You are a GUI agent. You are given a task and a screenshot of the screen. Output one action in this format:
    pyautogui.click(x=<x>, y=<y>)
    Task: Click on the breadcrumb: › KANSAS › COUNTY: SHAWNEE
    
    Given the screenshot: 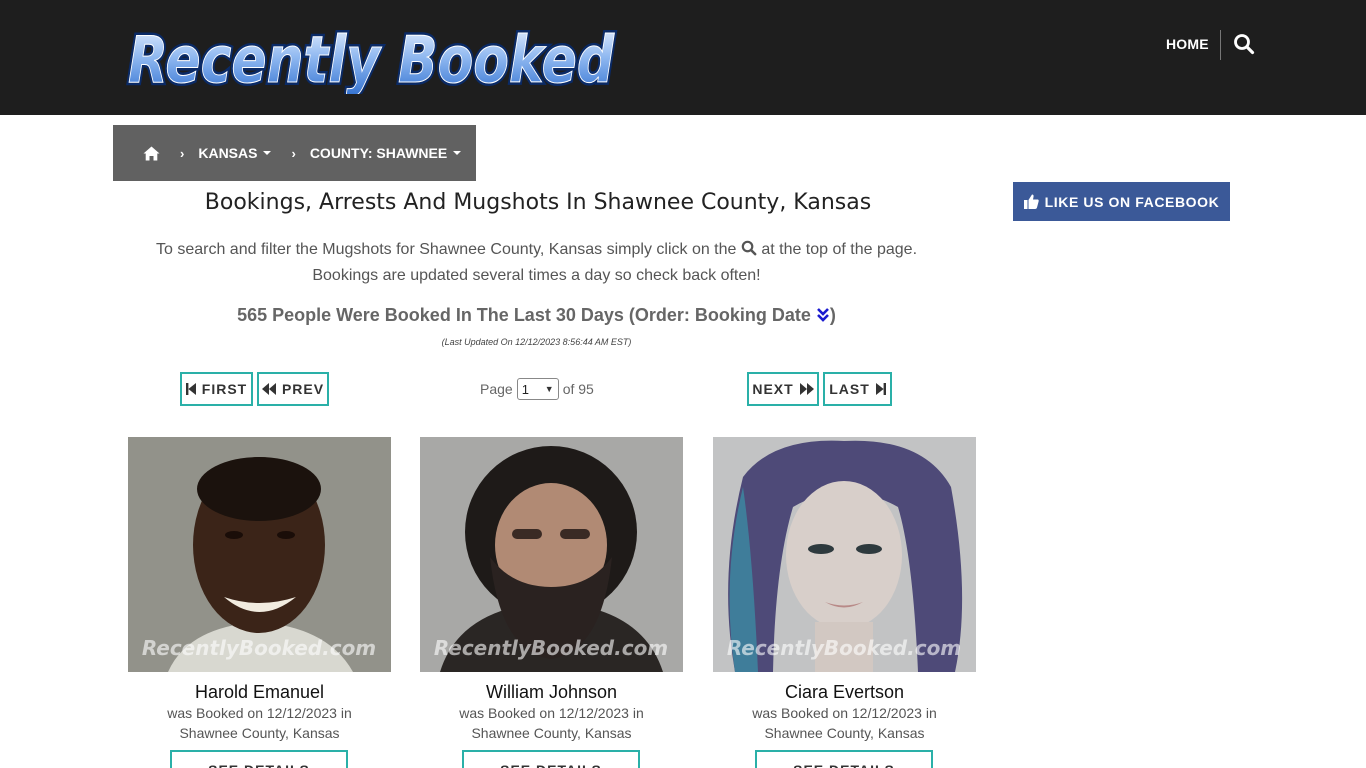 What is the action you would take?
    pyautogui.click(x=294, y=153)
    